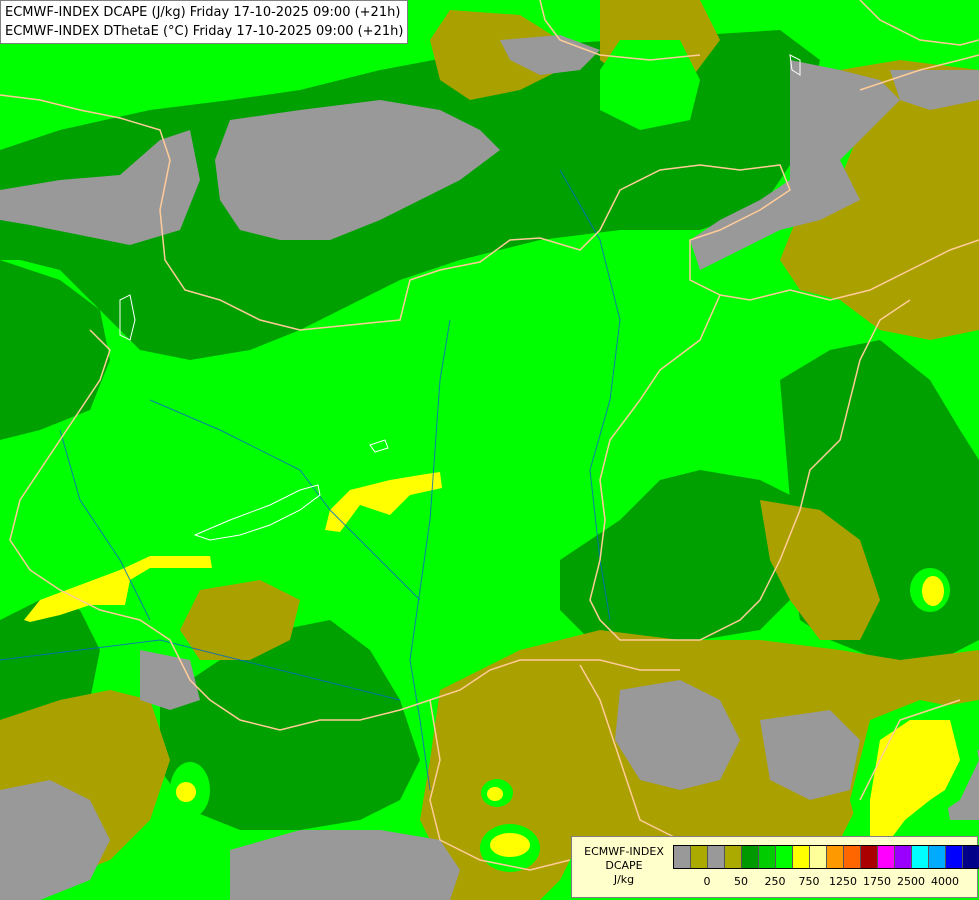 The height and width of the screenshot is (900, 979). What do you see at coordinates (809, 881) in the screenshot?
I see `legend-tick-label: 750` at bounding box center [809, 881].